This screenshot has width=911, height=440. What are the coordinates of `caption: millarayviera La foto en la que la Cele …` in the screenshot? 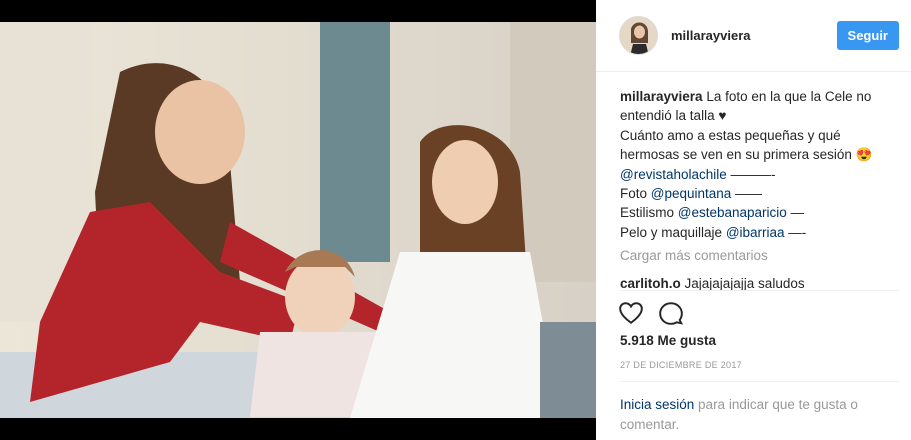 It's located at (755, 164).